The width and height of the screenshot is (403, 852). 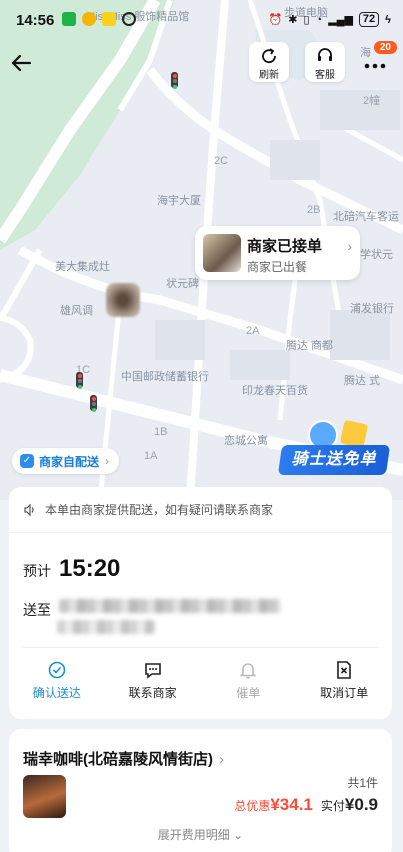 What do you see at coordinates (56, 693) in the screenshot?
I see `confirm-delivery-label: 确认送达` at bounding box center [56, 693].